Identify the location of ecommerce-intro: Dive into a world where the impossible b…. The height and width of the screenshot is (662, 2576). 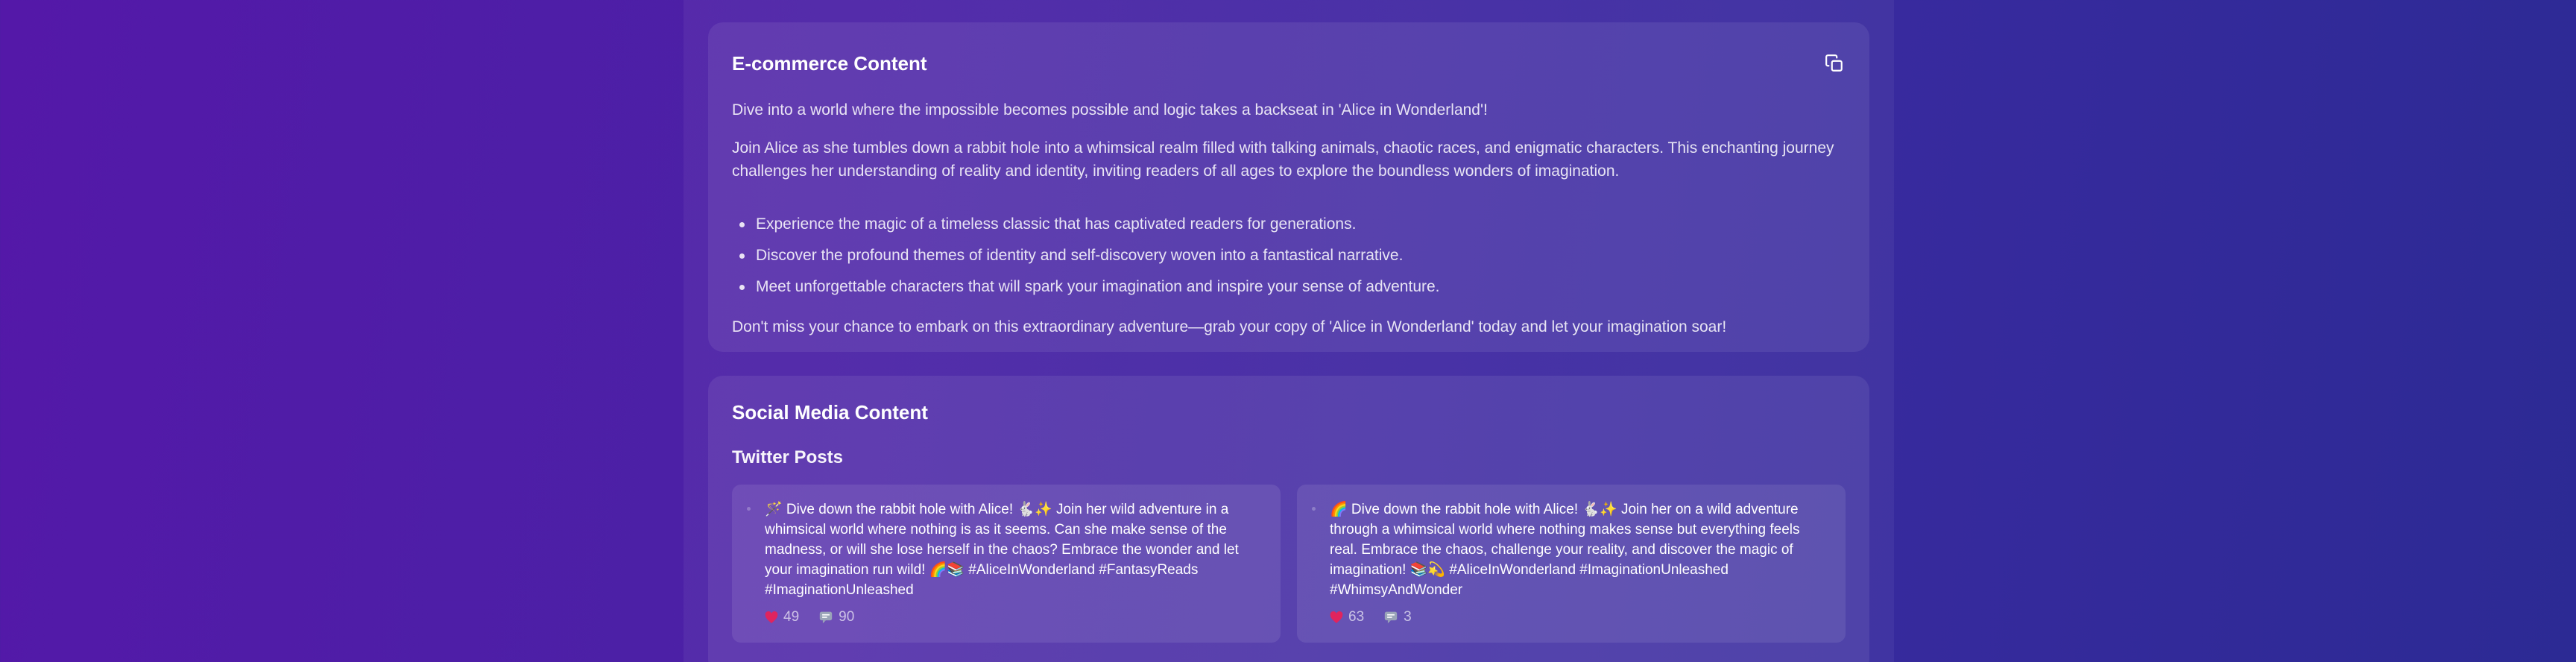
(1110, 110).